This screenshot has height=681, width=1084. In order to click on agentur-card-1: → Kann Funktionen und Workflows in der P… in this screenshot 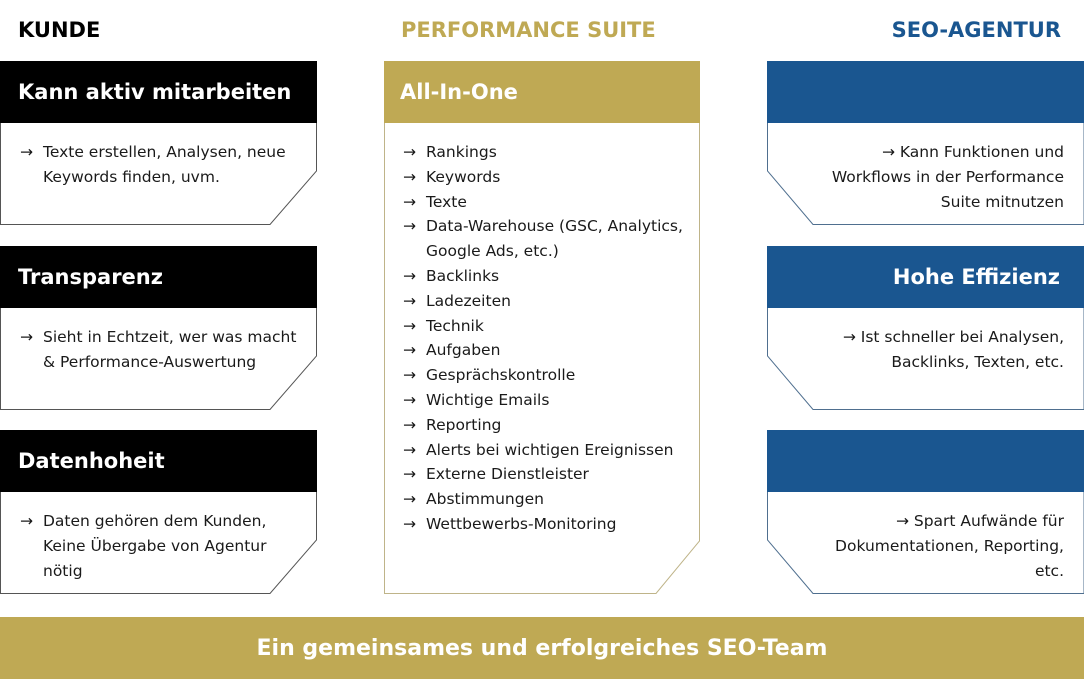, I will do `click(925, 143)`.